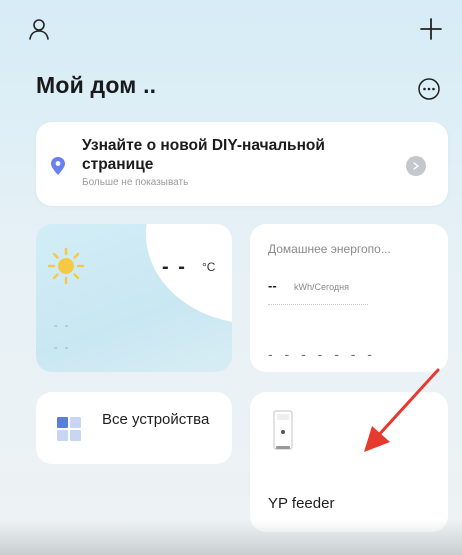  I want to click on more-icon, so click(429, 89).